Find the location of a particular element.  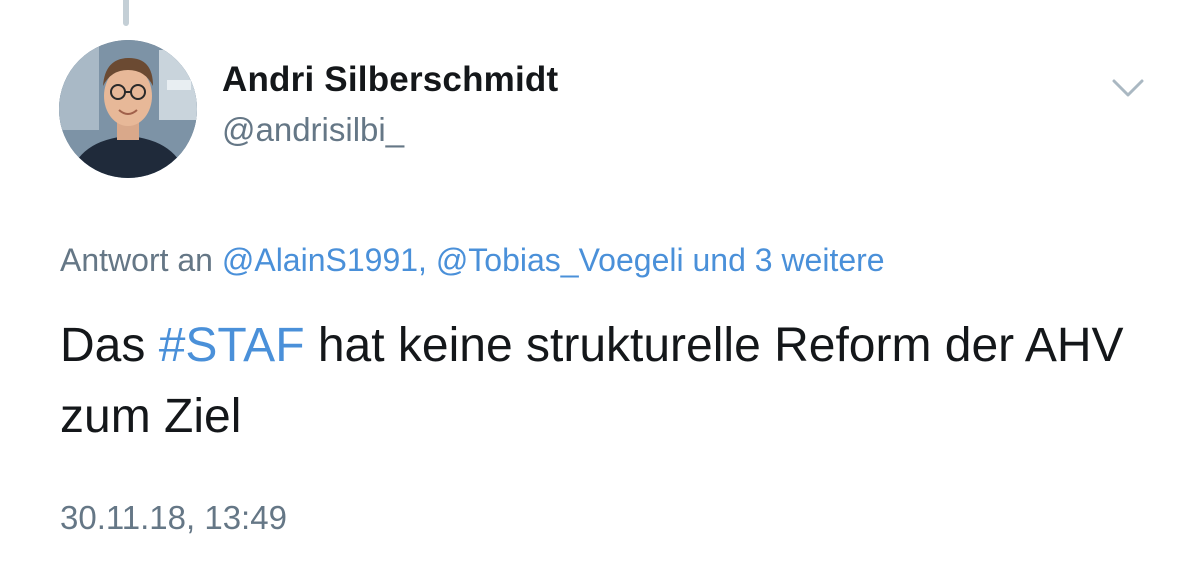

avatar is located at coordinates (128, 109).